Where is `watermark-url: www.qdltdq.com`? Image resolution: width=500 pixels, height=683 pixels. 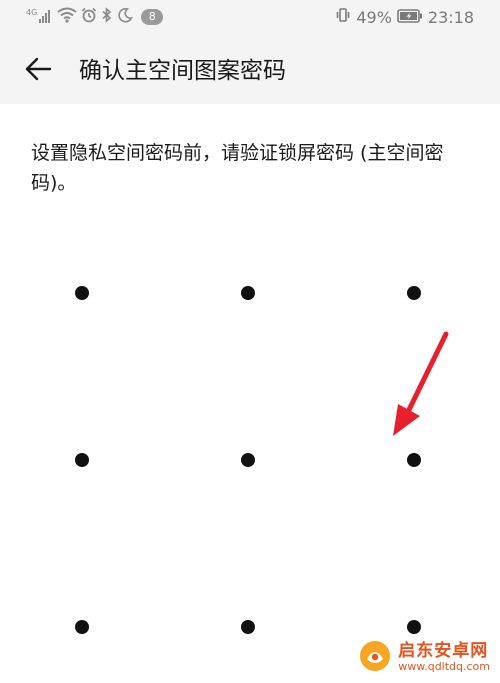 watermark-url: www.qdltdq.com is located at coordinates (444, 667).